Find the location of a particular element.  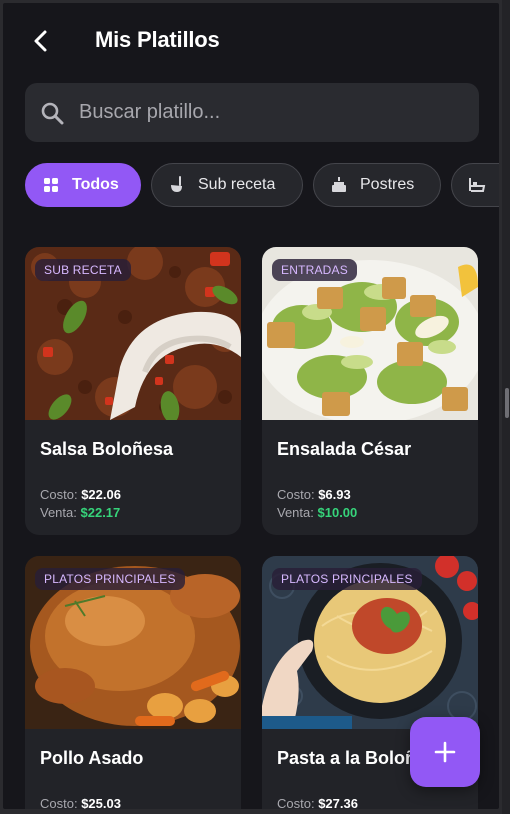

scrollbar is located at coordinates (506, 407).